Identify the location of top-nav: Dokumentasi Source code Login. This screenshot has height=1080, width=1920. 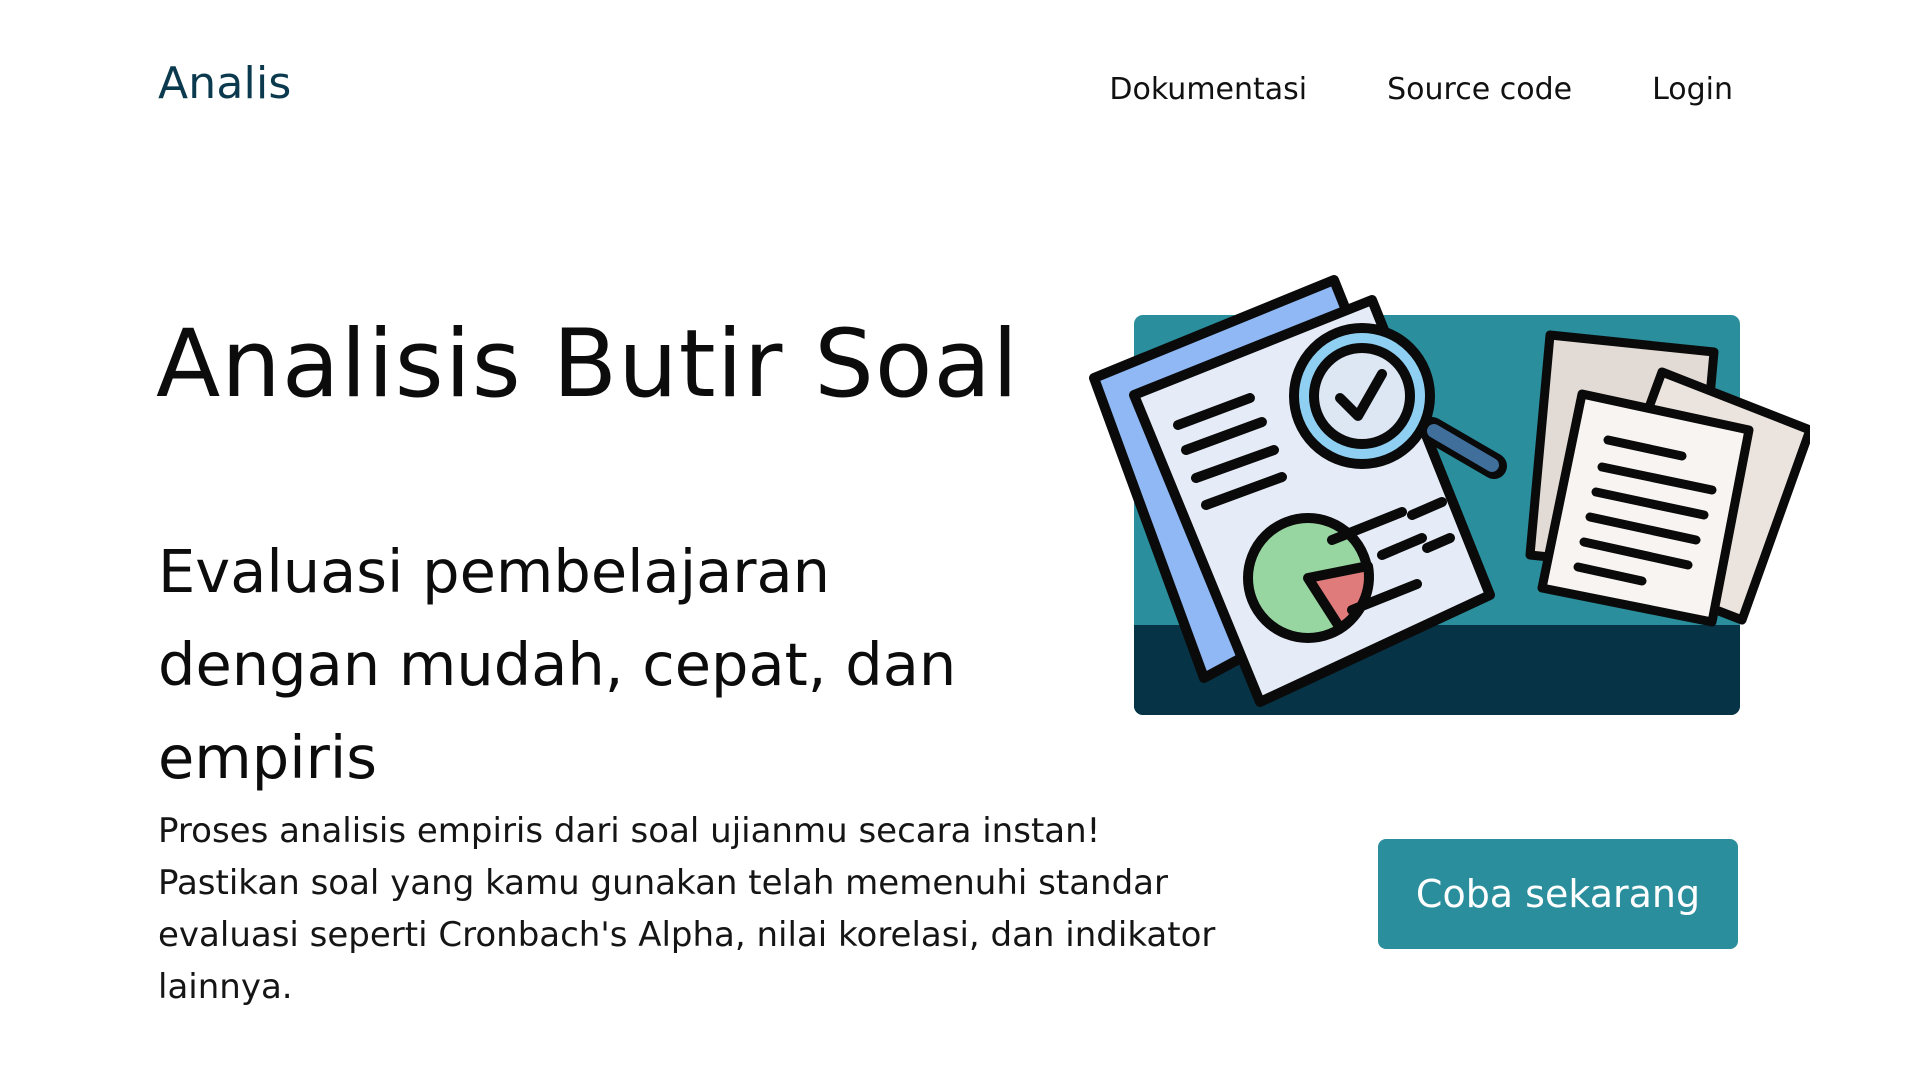
(1421, 89).